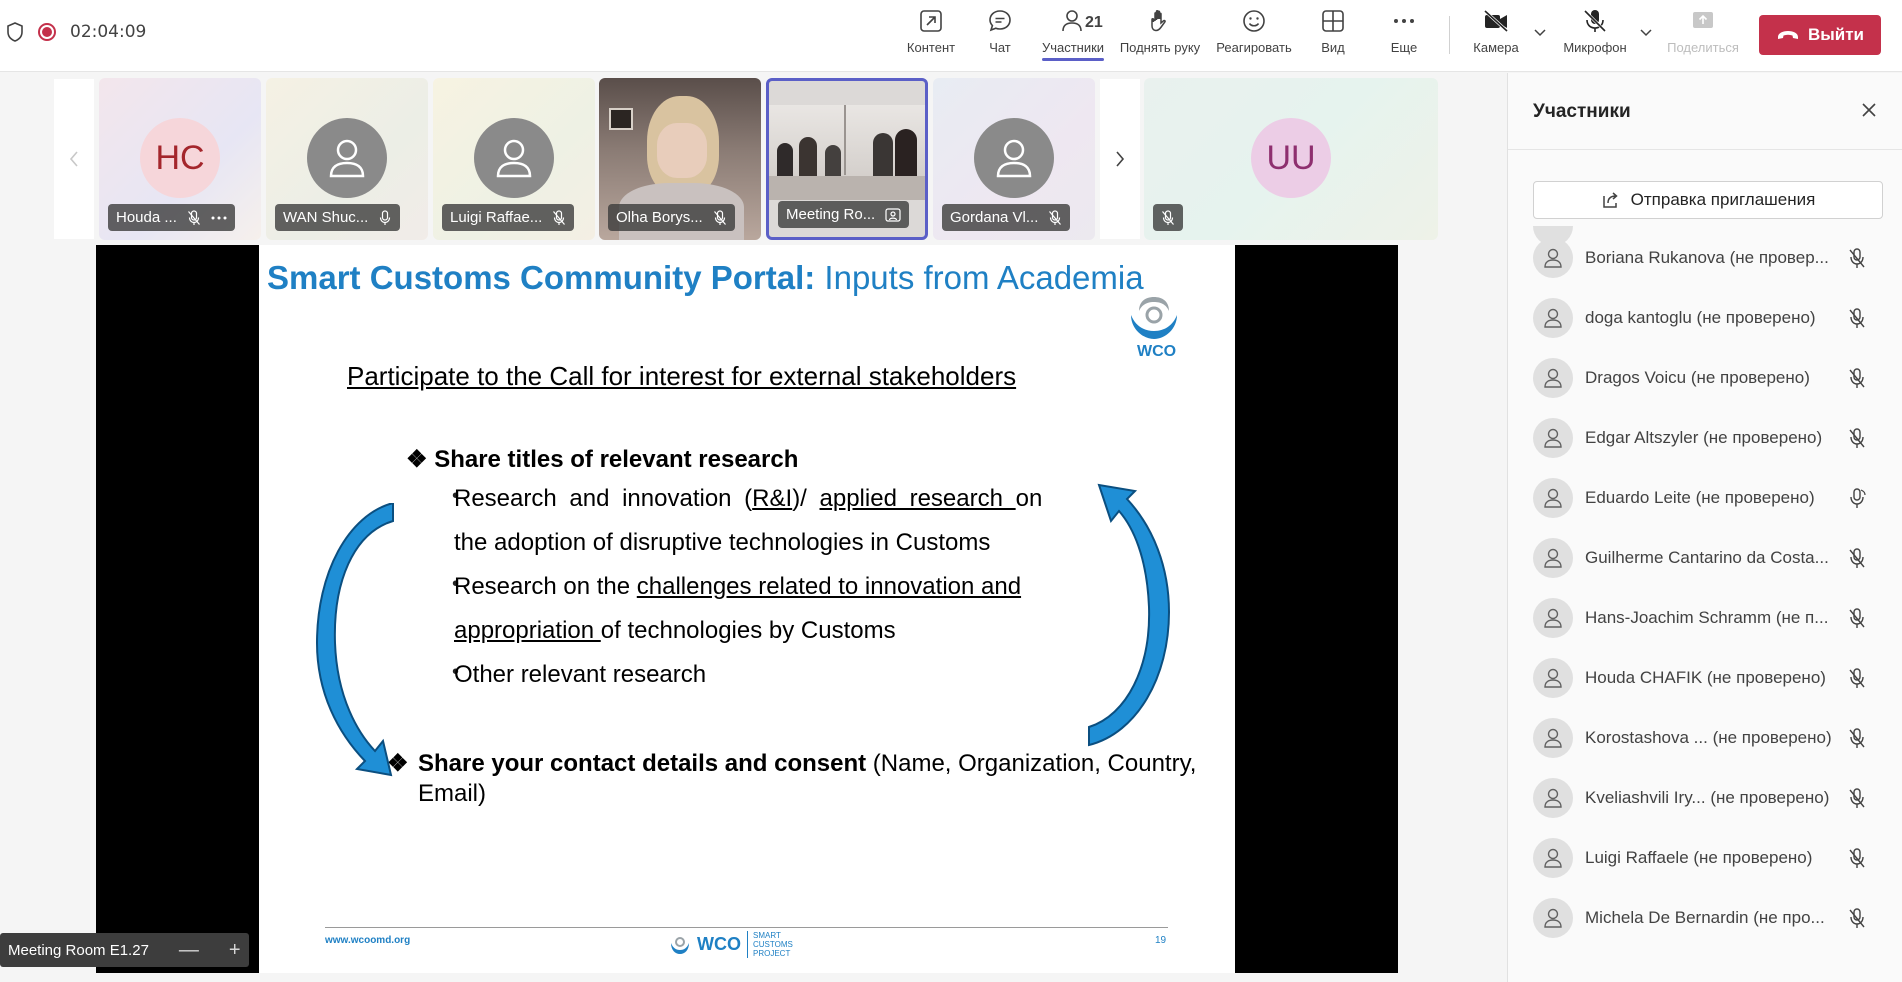 The width and height of the screenshot is (1902, 982). Describe the element at coordinates (1704, 437) in the screenshot. I see `participant-name: Edgar Altszyler (не проверено)` at that location.